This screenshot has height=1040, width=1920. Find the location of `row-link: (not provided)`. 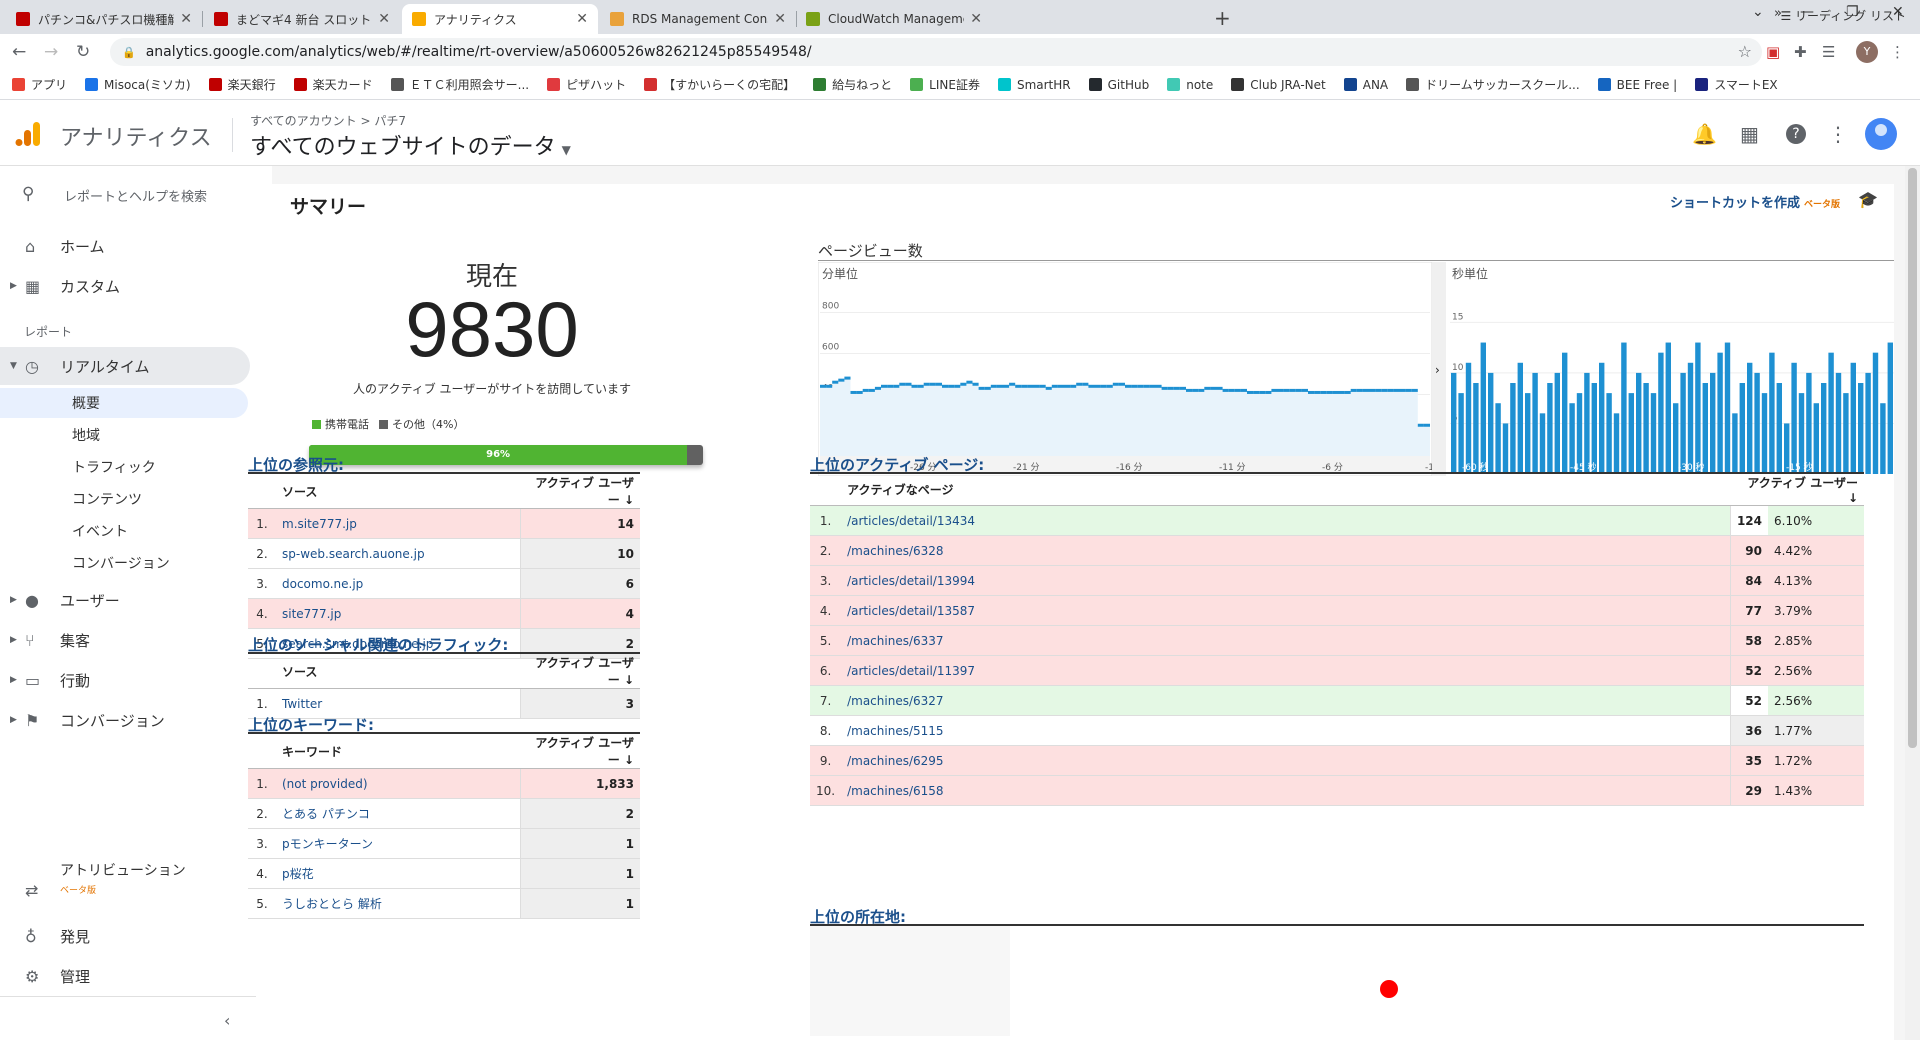

row-link: (not provided) is located at coordinates (398, 783).